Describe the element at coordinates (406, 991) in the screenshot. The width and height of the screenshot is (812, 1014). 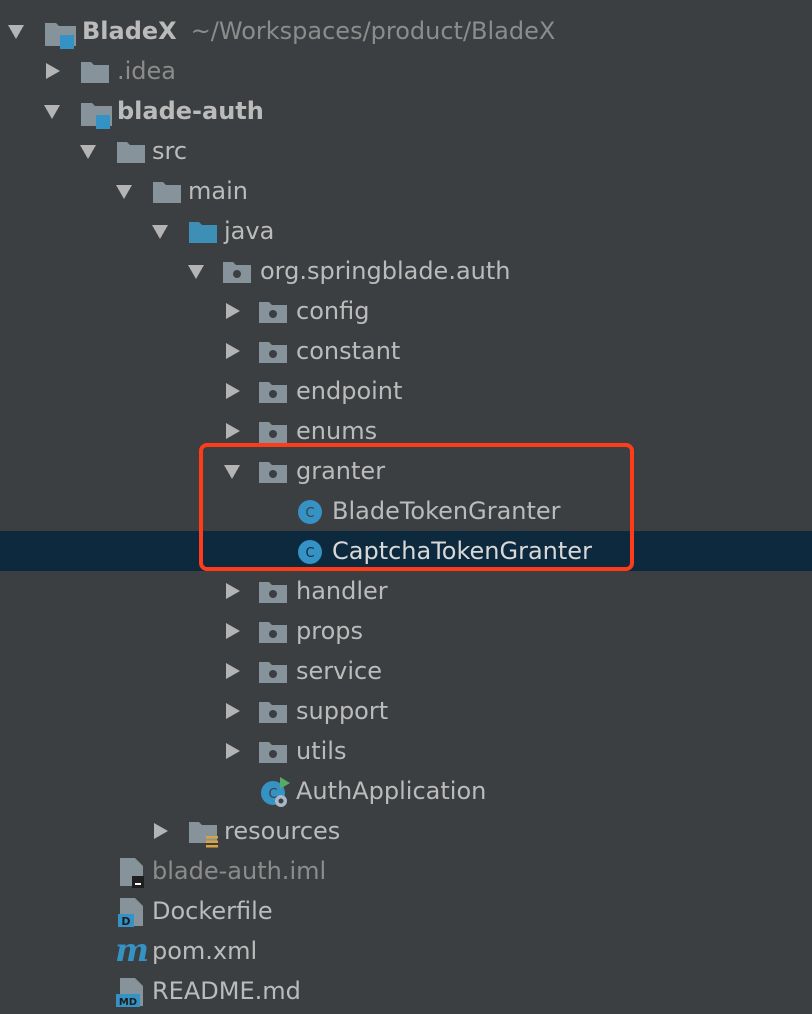
I see `tree-row-readme: MD README.md` at that location.